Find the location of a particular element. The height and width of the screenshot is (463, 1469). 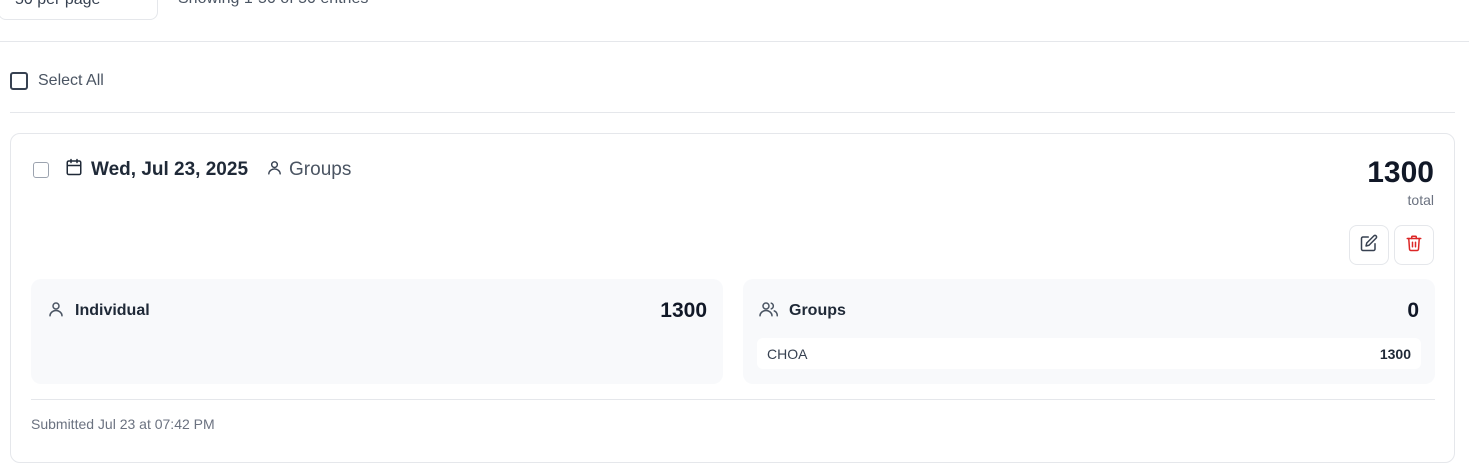

trash-icon is located at coordinates (1414, 245).